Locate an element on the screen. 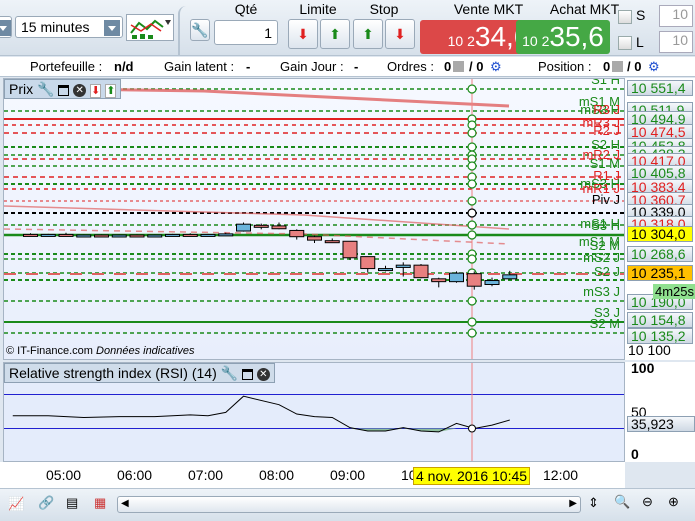  price-level-label: 10 154,8 is located at coordinates (660, 320).